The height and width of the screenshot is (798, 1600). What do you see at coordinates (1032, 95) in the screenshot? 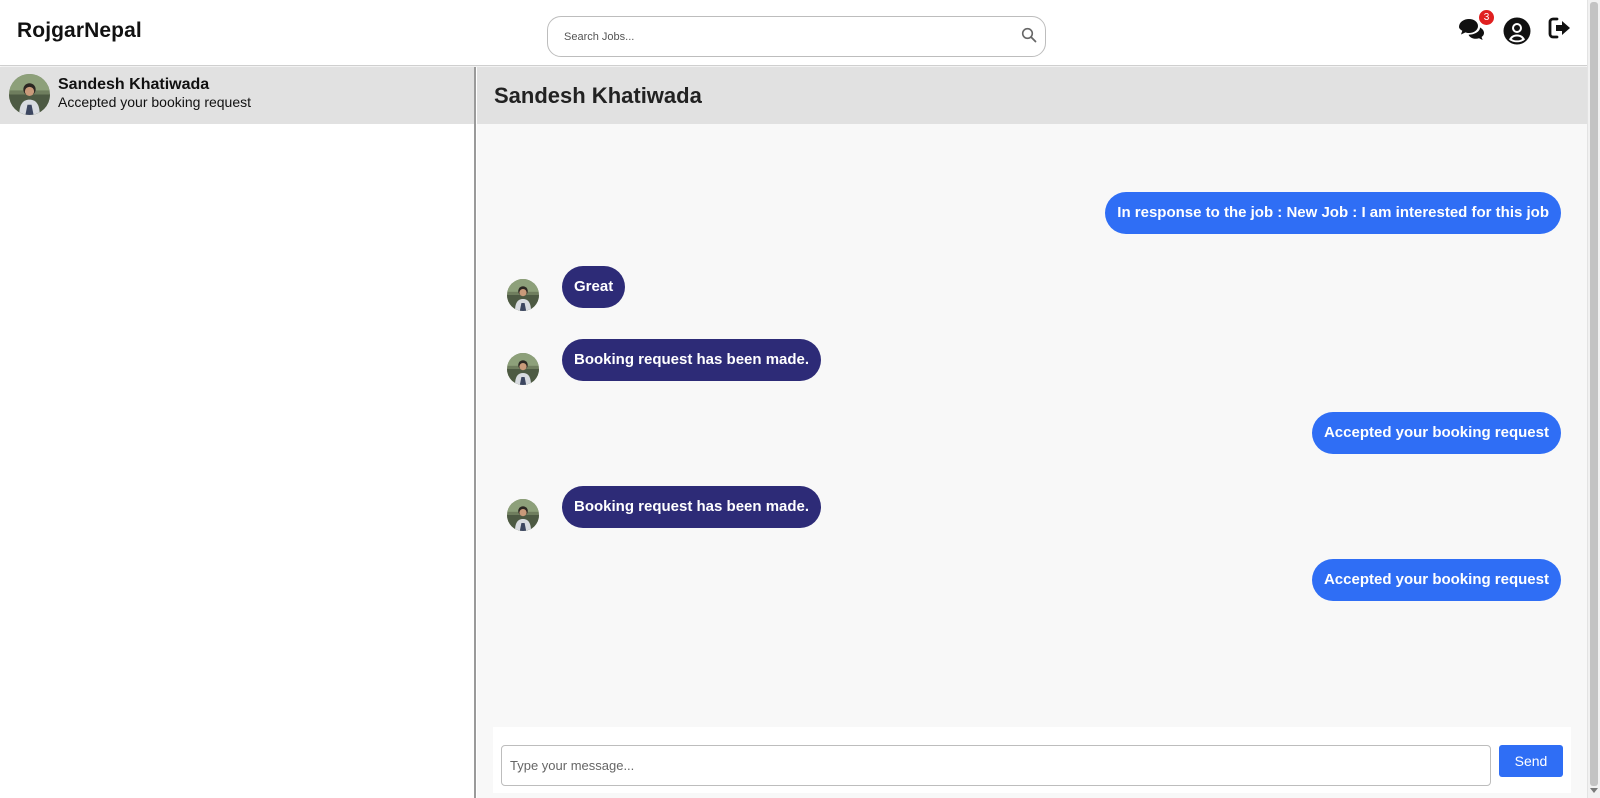
I see `chat-header: Sandesh Khatiwada` at bounding box center [1032, 95].